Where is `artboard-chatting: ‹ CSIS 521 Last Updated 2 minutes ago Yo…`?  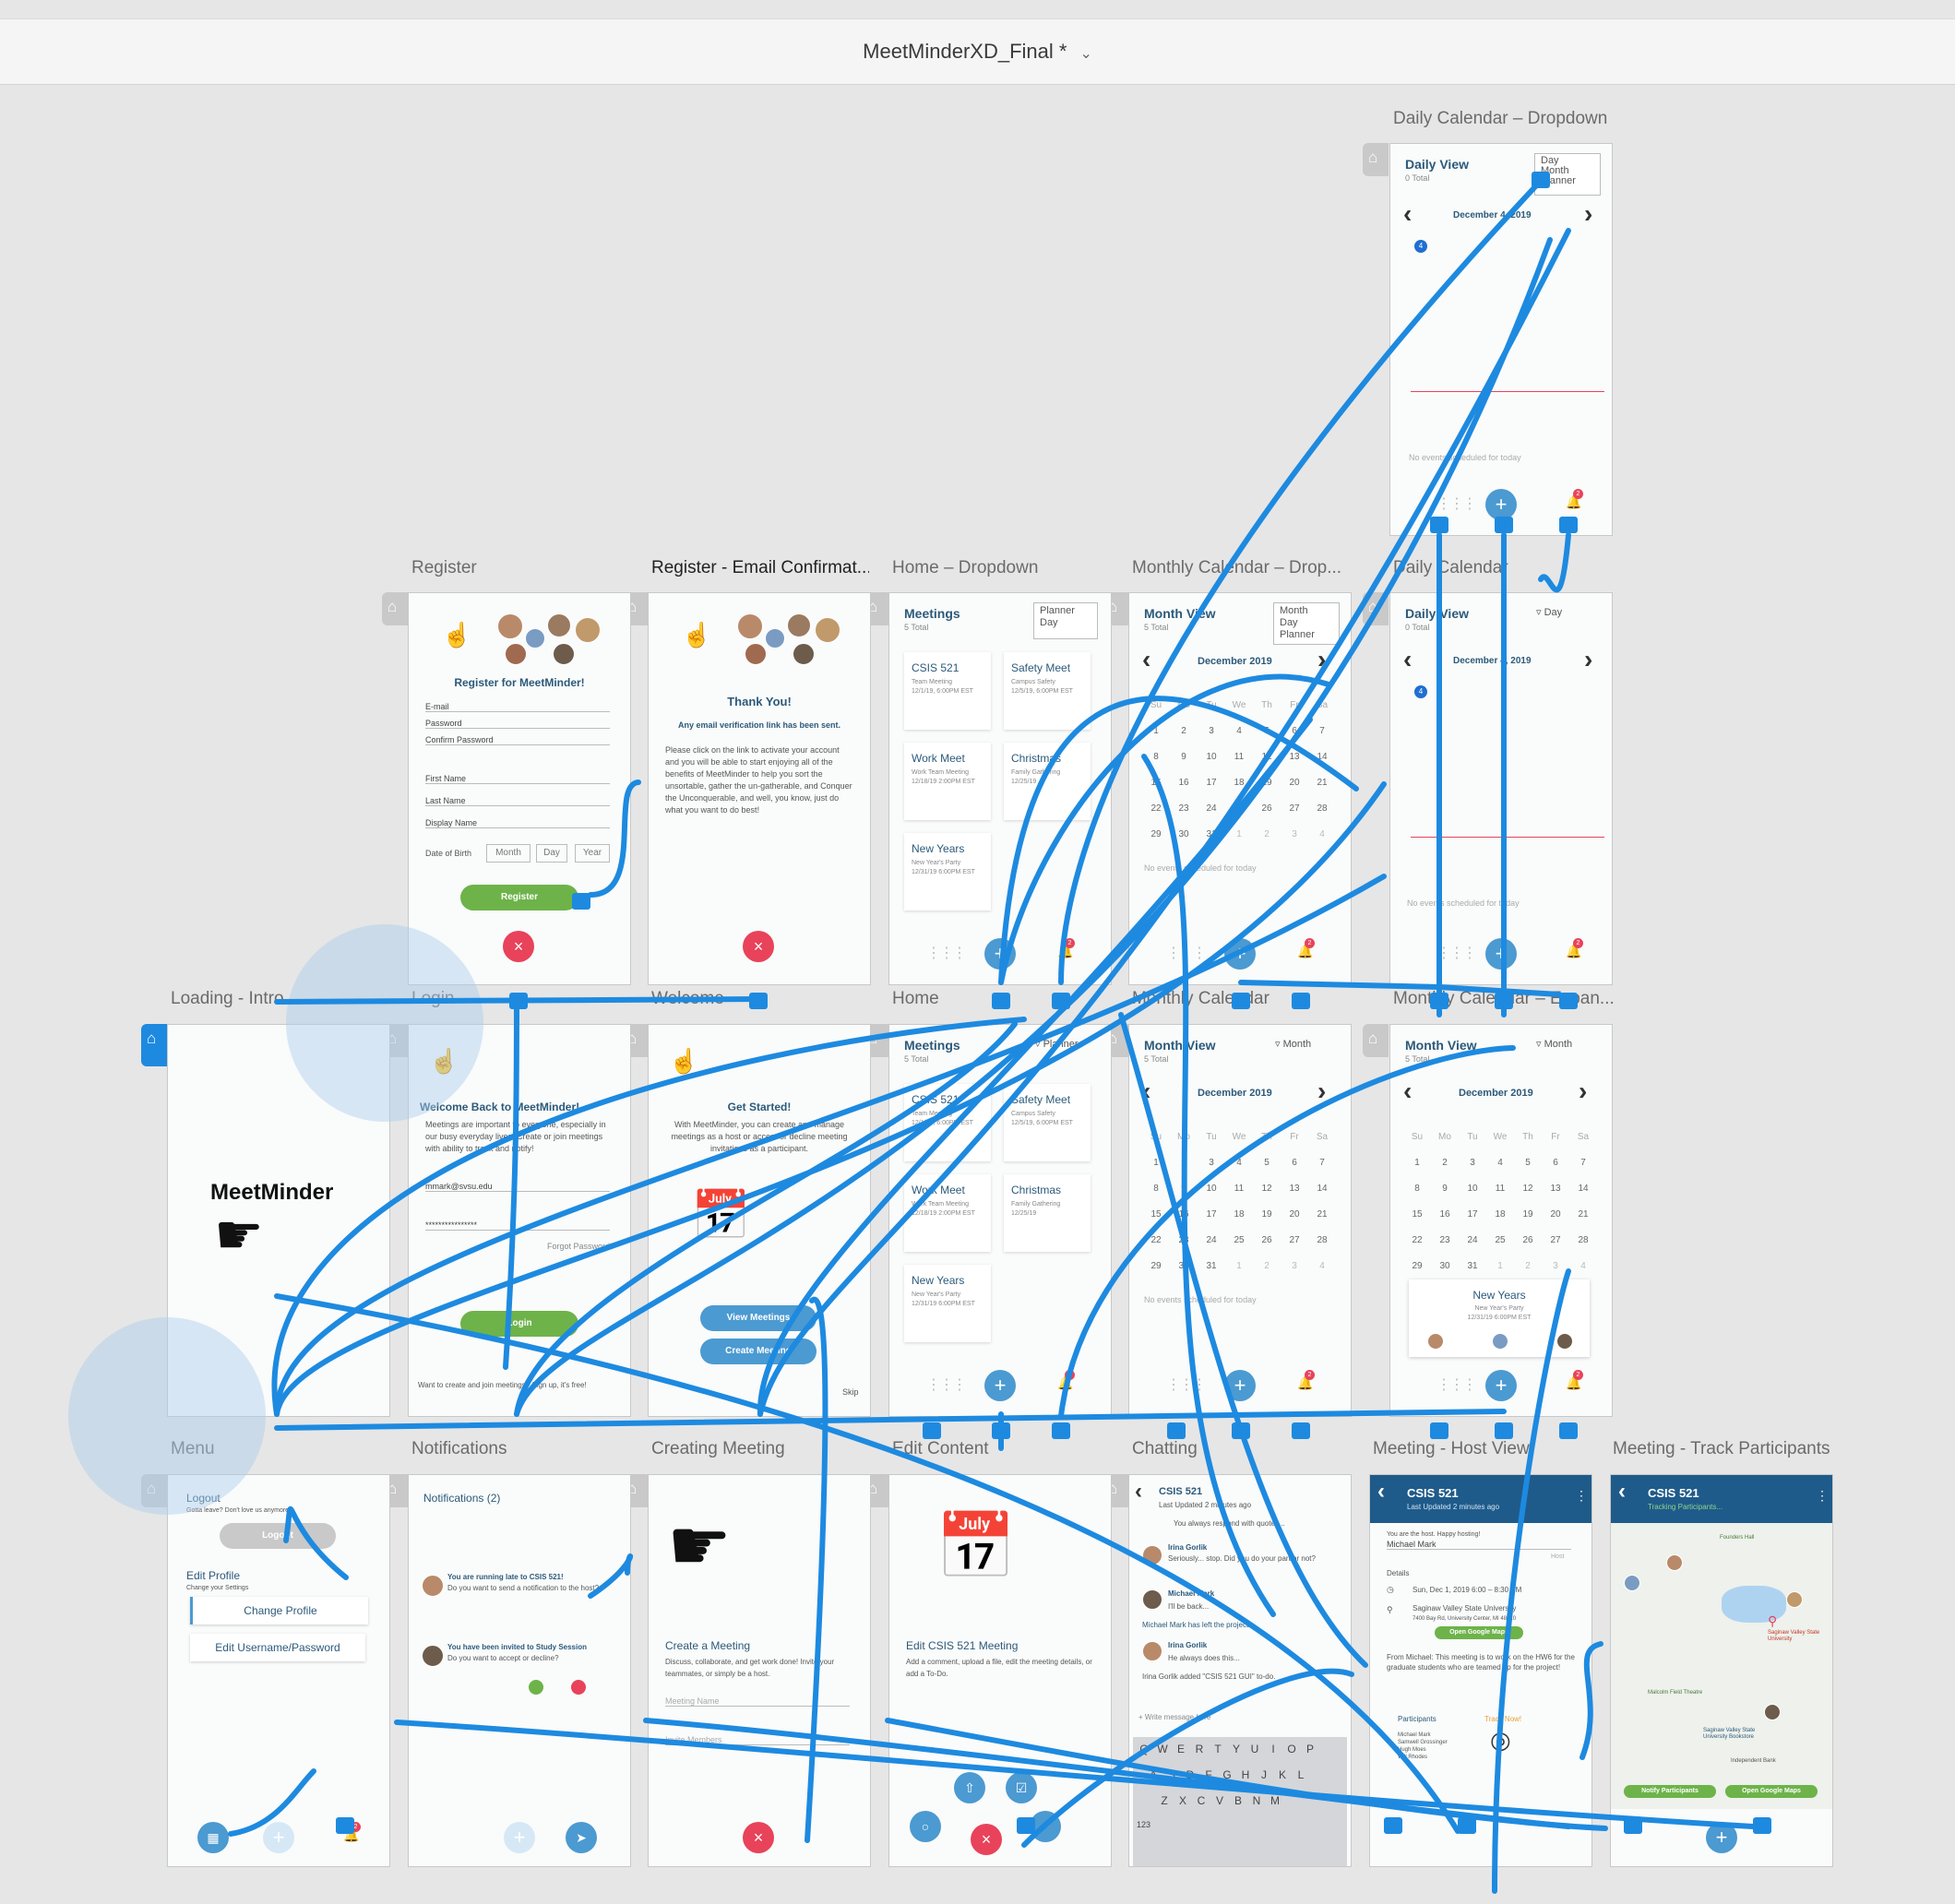 artboard-chatting: ‹ CSIS 521 Last Updated 2 minutes ago Yo… is located at coordinates (1240, 1670).